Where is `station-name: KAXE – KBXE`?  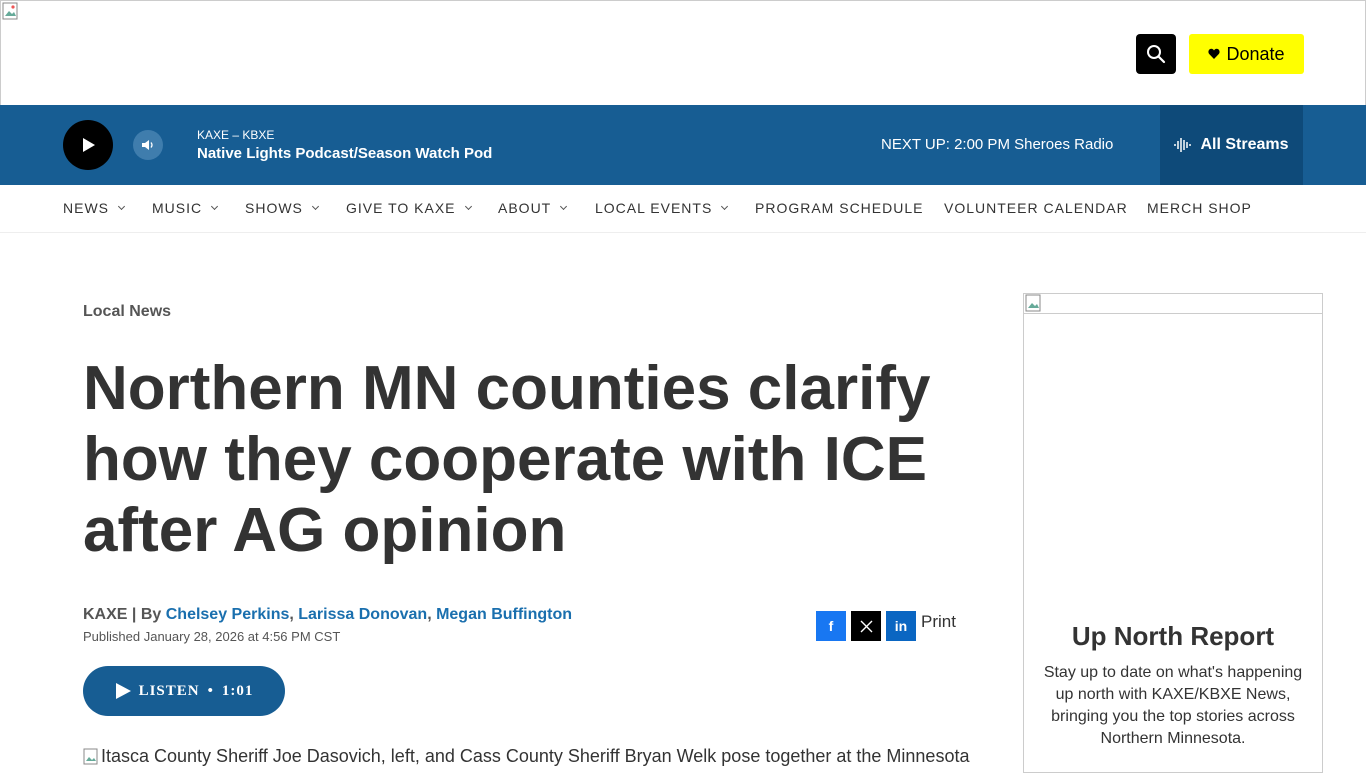
station-name: KAXE – KBXE is located at coordinates (236, 135).